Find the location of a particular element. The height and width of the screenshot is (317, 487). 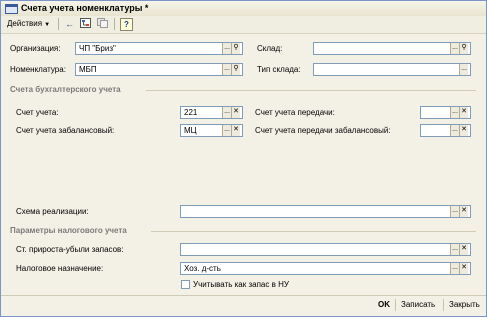

help-icon: ? is located at coordinates (126, 24).